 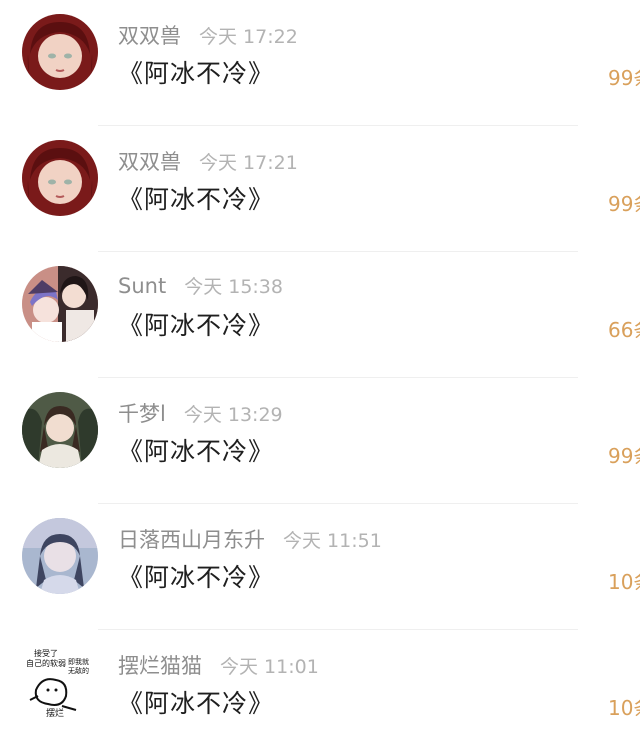 What do you see at coordinates (218, 665) in the screenshot?
I see `username: 摆烂猫猫 今天 11:01` at bounding box center [218, 665].